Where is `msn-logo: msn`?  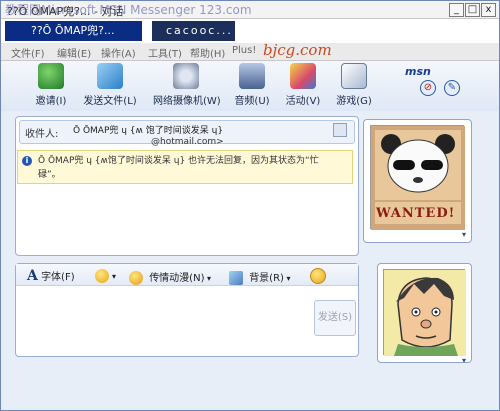 msn-logo: msn is located at coordinates (418, 71).